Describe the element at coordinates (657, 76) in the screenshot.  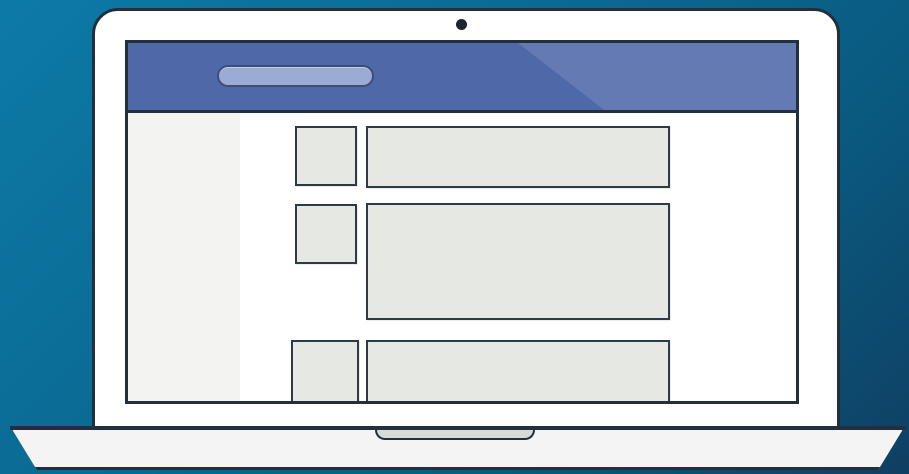
I see `screen-glare` at that location.